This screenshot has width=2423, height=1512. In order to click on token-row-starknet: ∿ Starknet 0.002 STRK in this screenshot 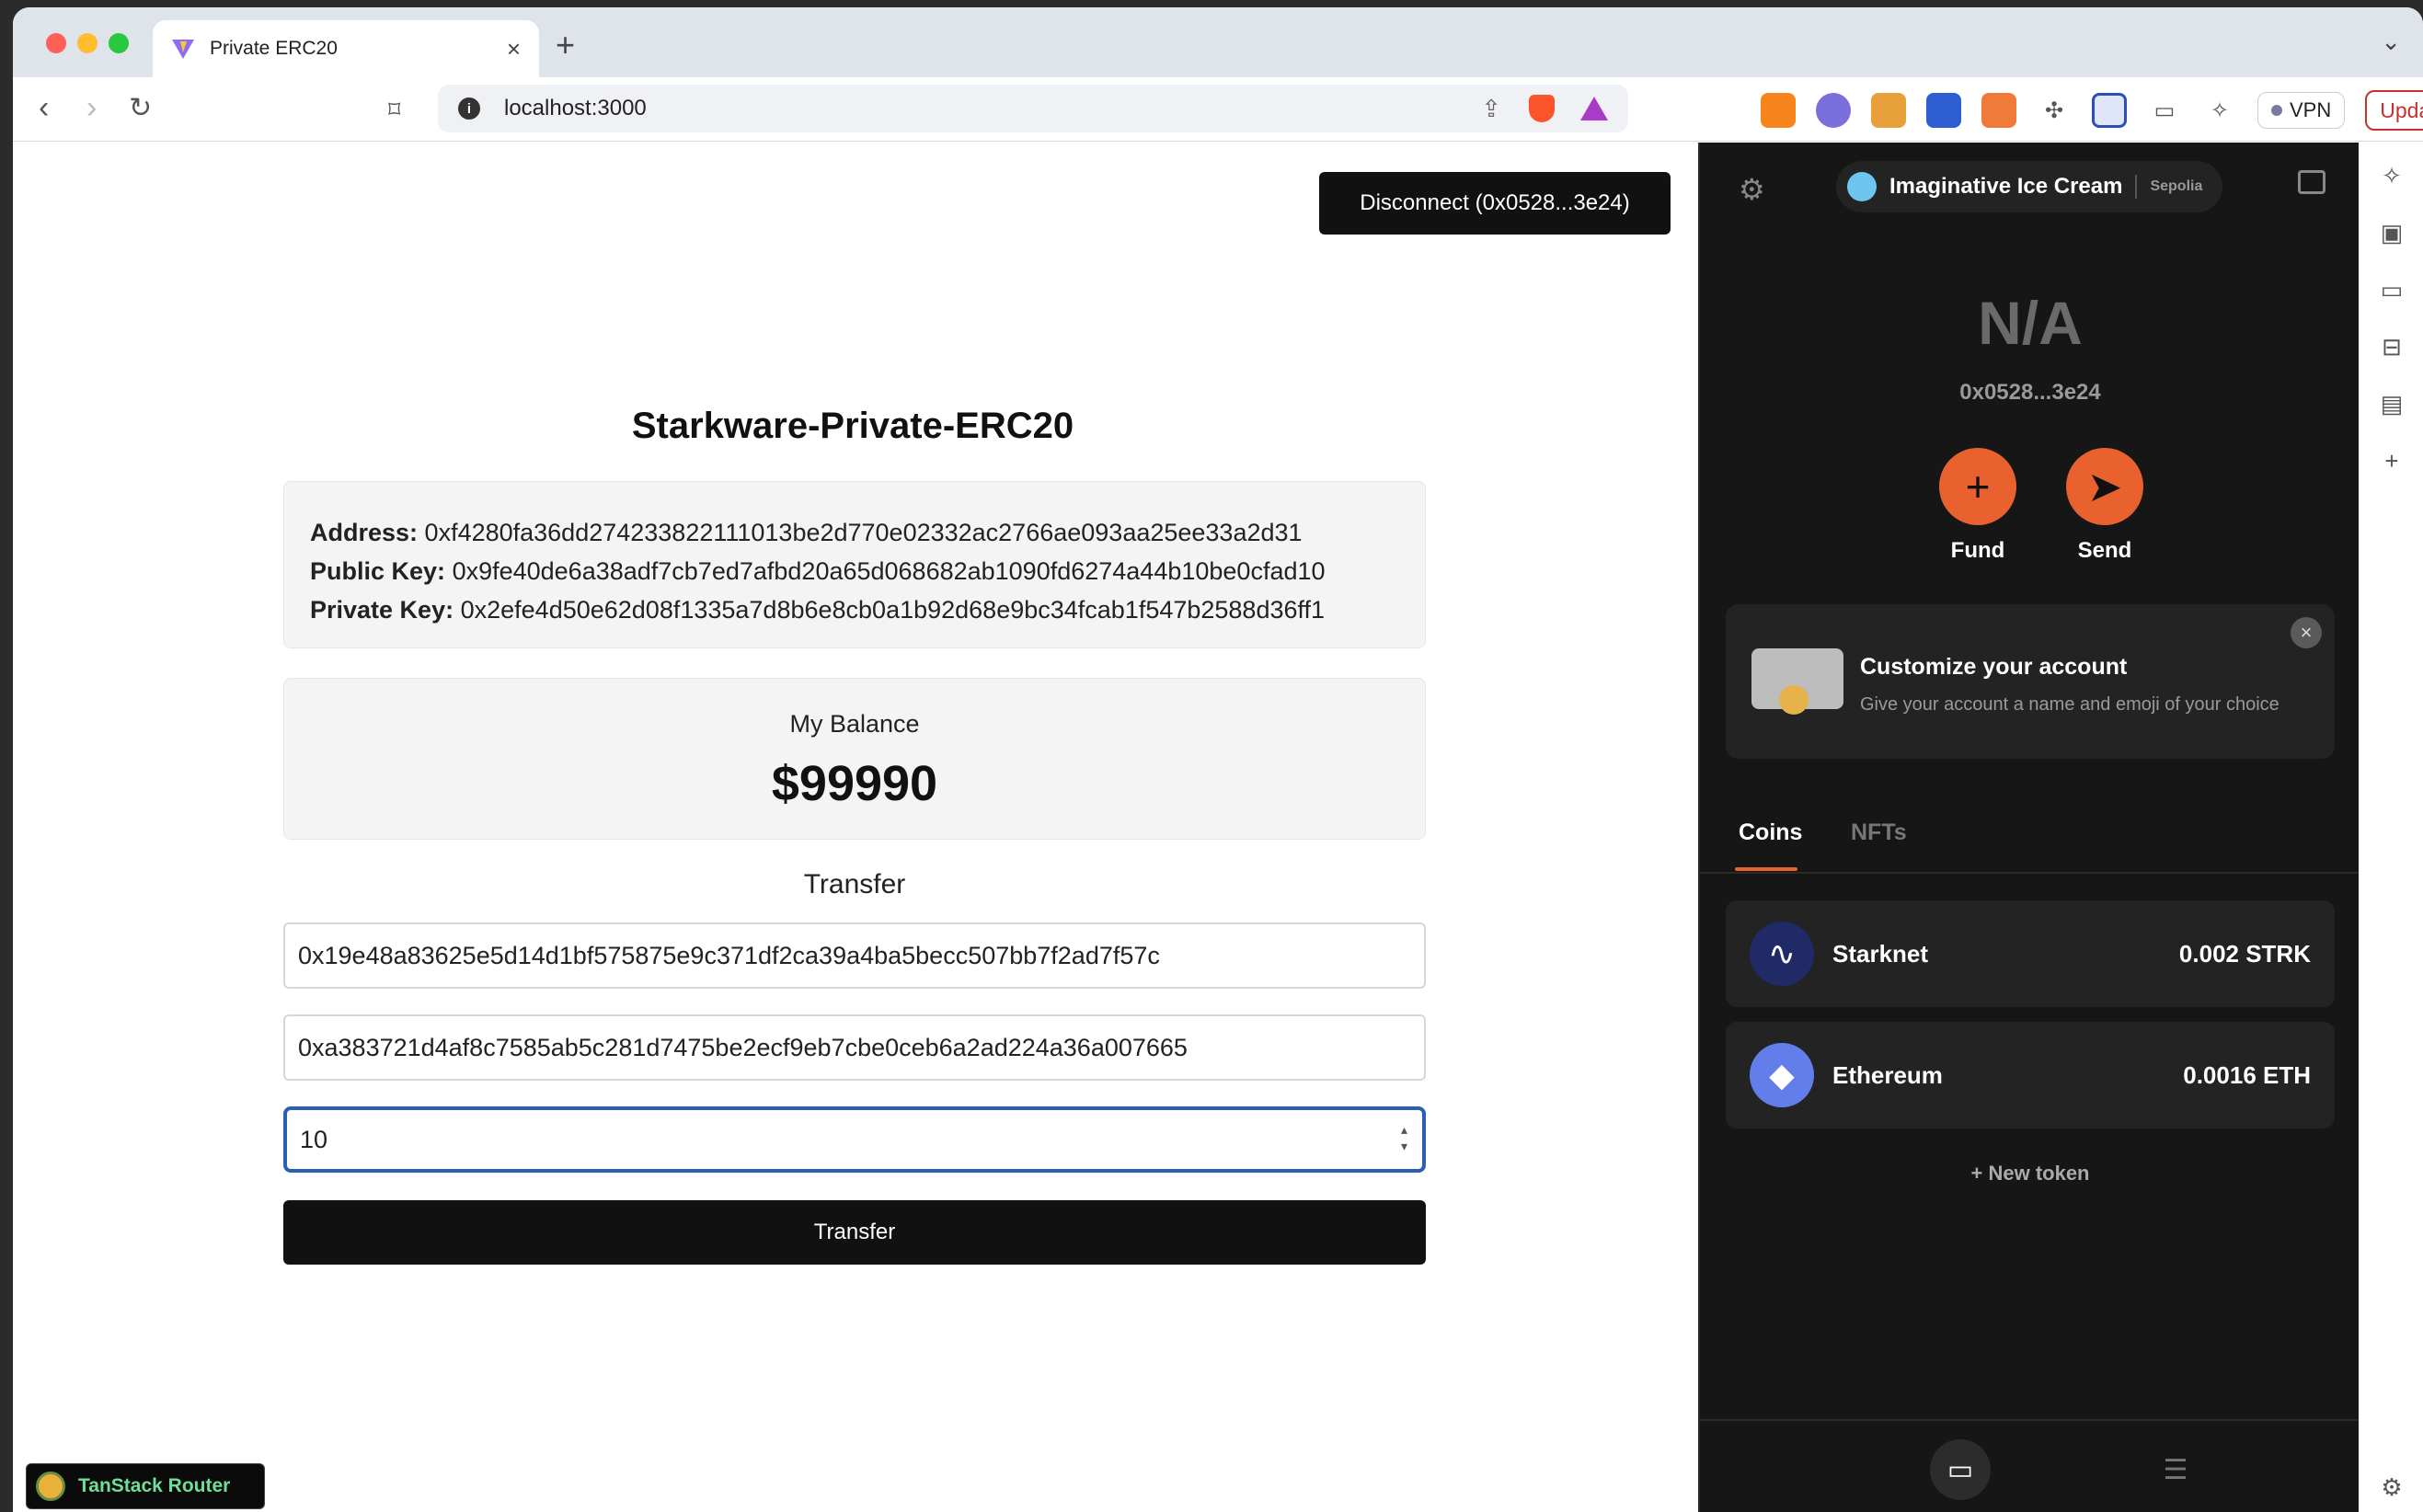, I will do `click(2030, 953)`.